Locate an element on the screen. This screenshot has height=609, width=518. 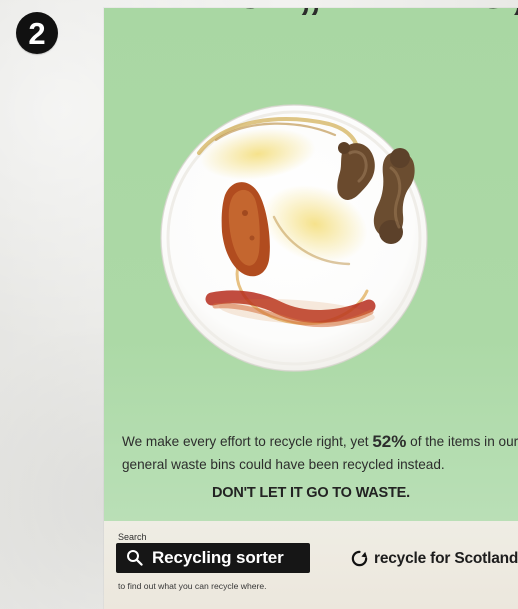
step-number: 2 is located at coordinates (37, 33).